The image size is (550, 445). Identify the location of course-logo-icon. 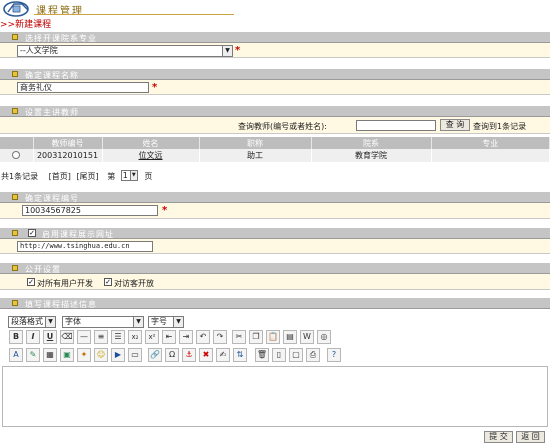
(18, 8).